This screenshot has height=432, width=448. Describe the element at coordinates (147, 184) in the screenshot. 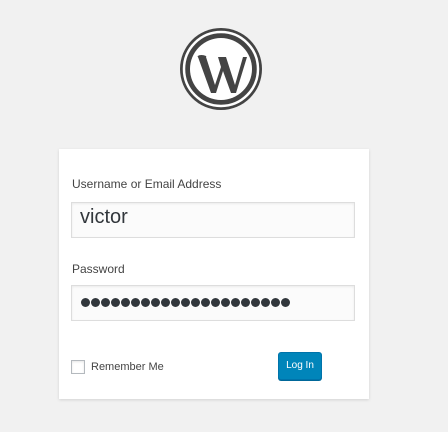

I see `username-label: Username or Email Address` at that location.